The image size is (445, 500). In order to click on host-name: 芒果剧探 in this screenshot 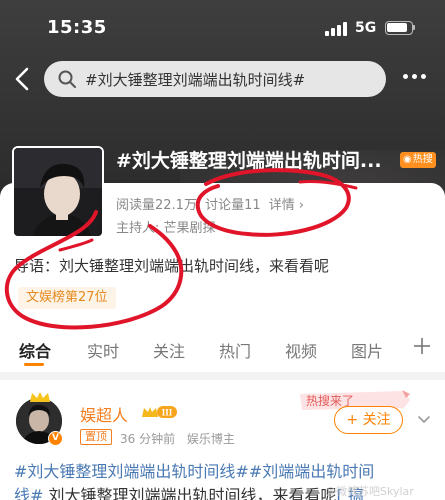, I will do `click(190, 228)`.